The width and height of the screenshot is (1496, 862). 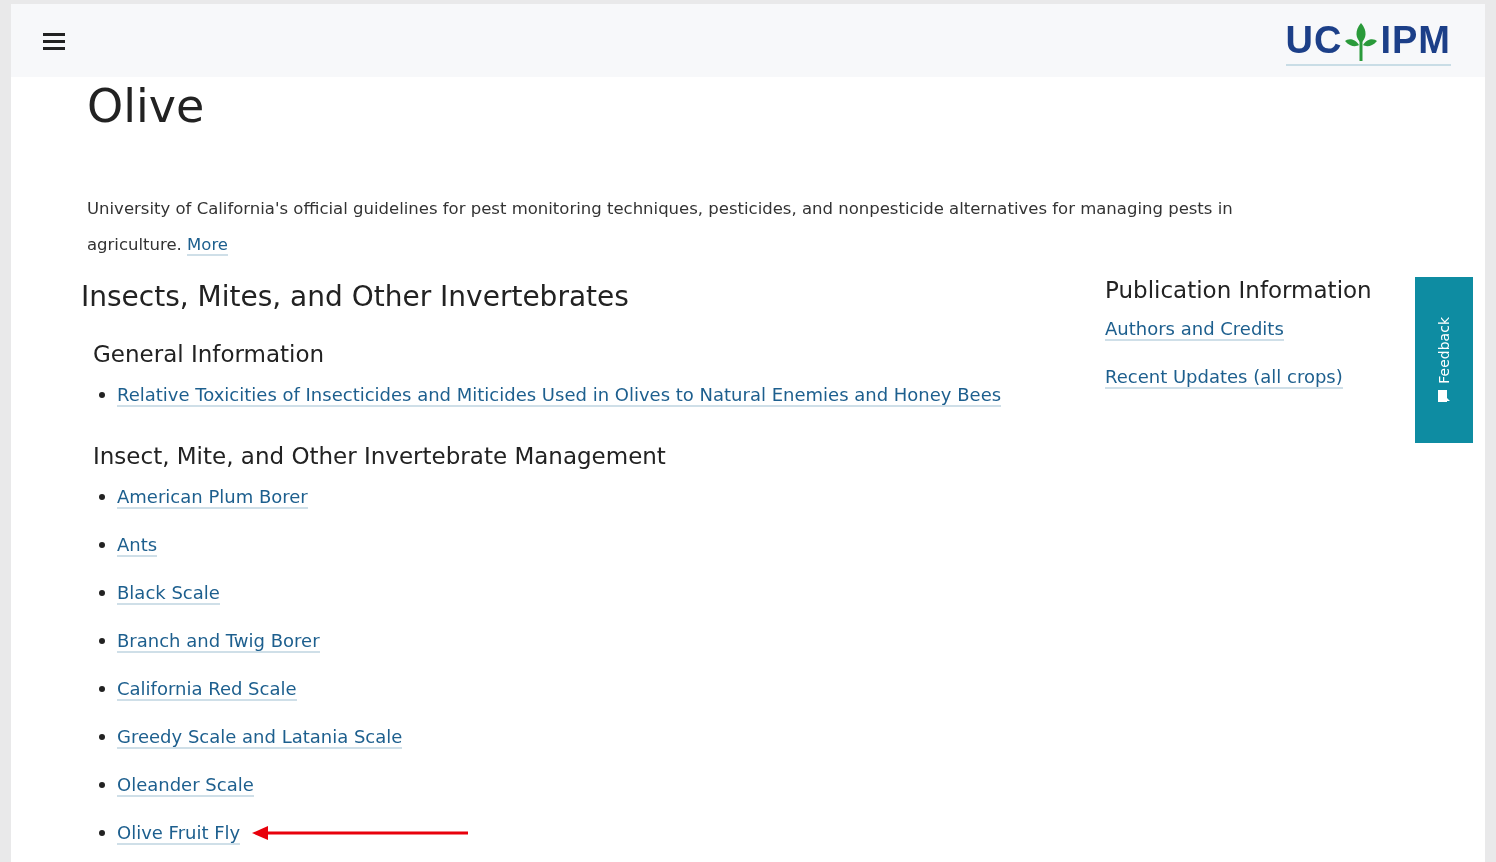 I want to click on page-title: Olive, so click(x=146, y=106).